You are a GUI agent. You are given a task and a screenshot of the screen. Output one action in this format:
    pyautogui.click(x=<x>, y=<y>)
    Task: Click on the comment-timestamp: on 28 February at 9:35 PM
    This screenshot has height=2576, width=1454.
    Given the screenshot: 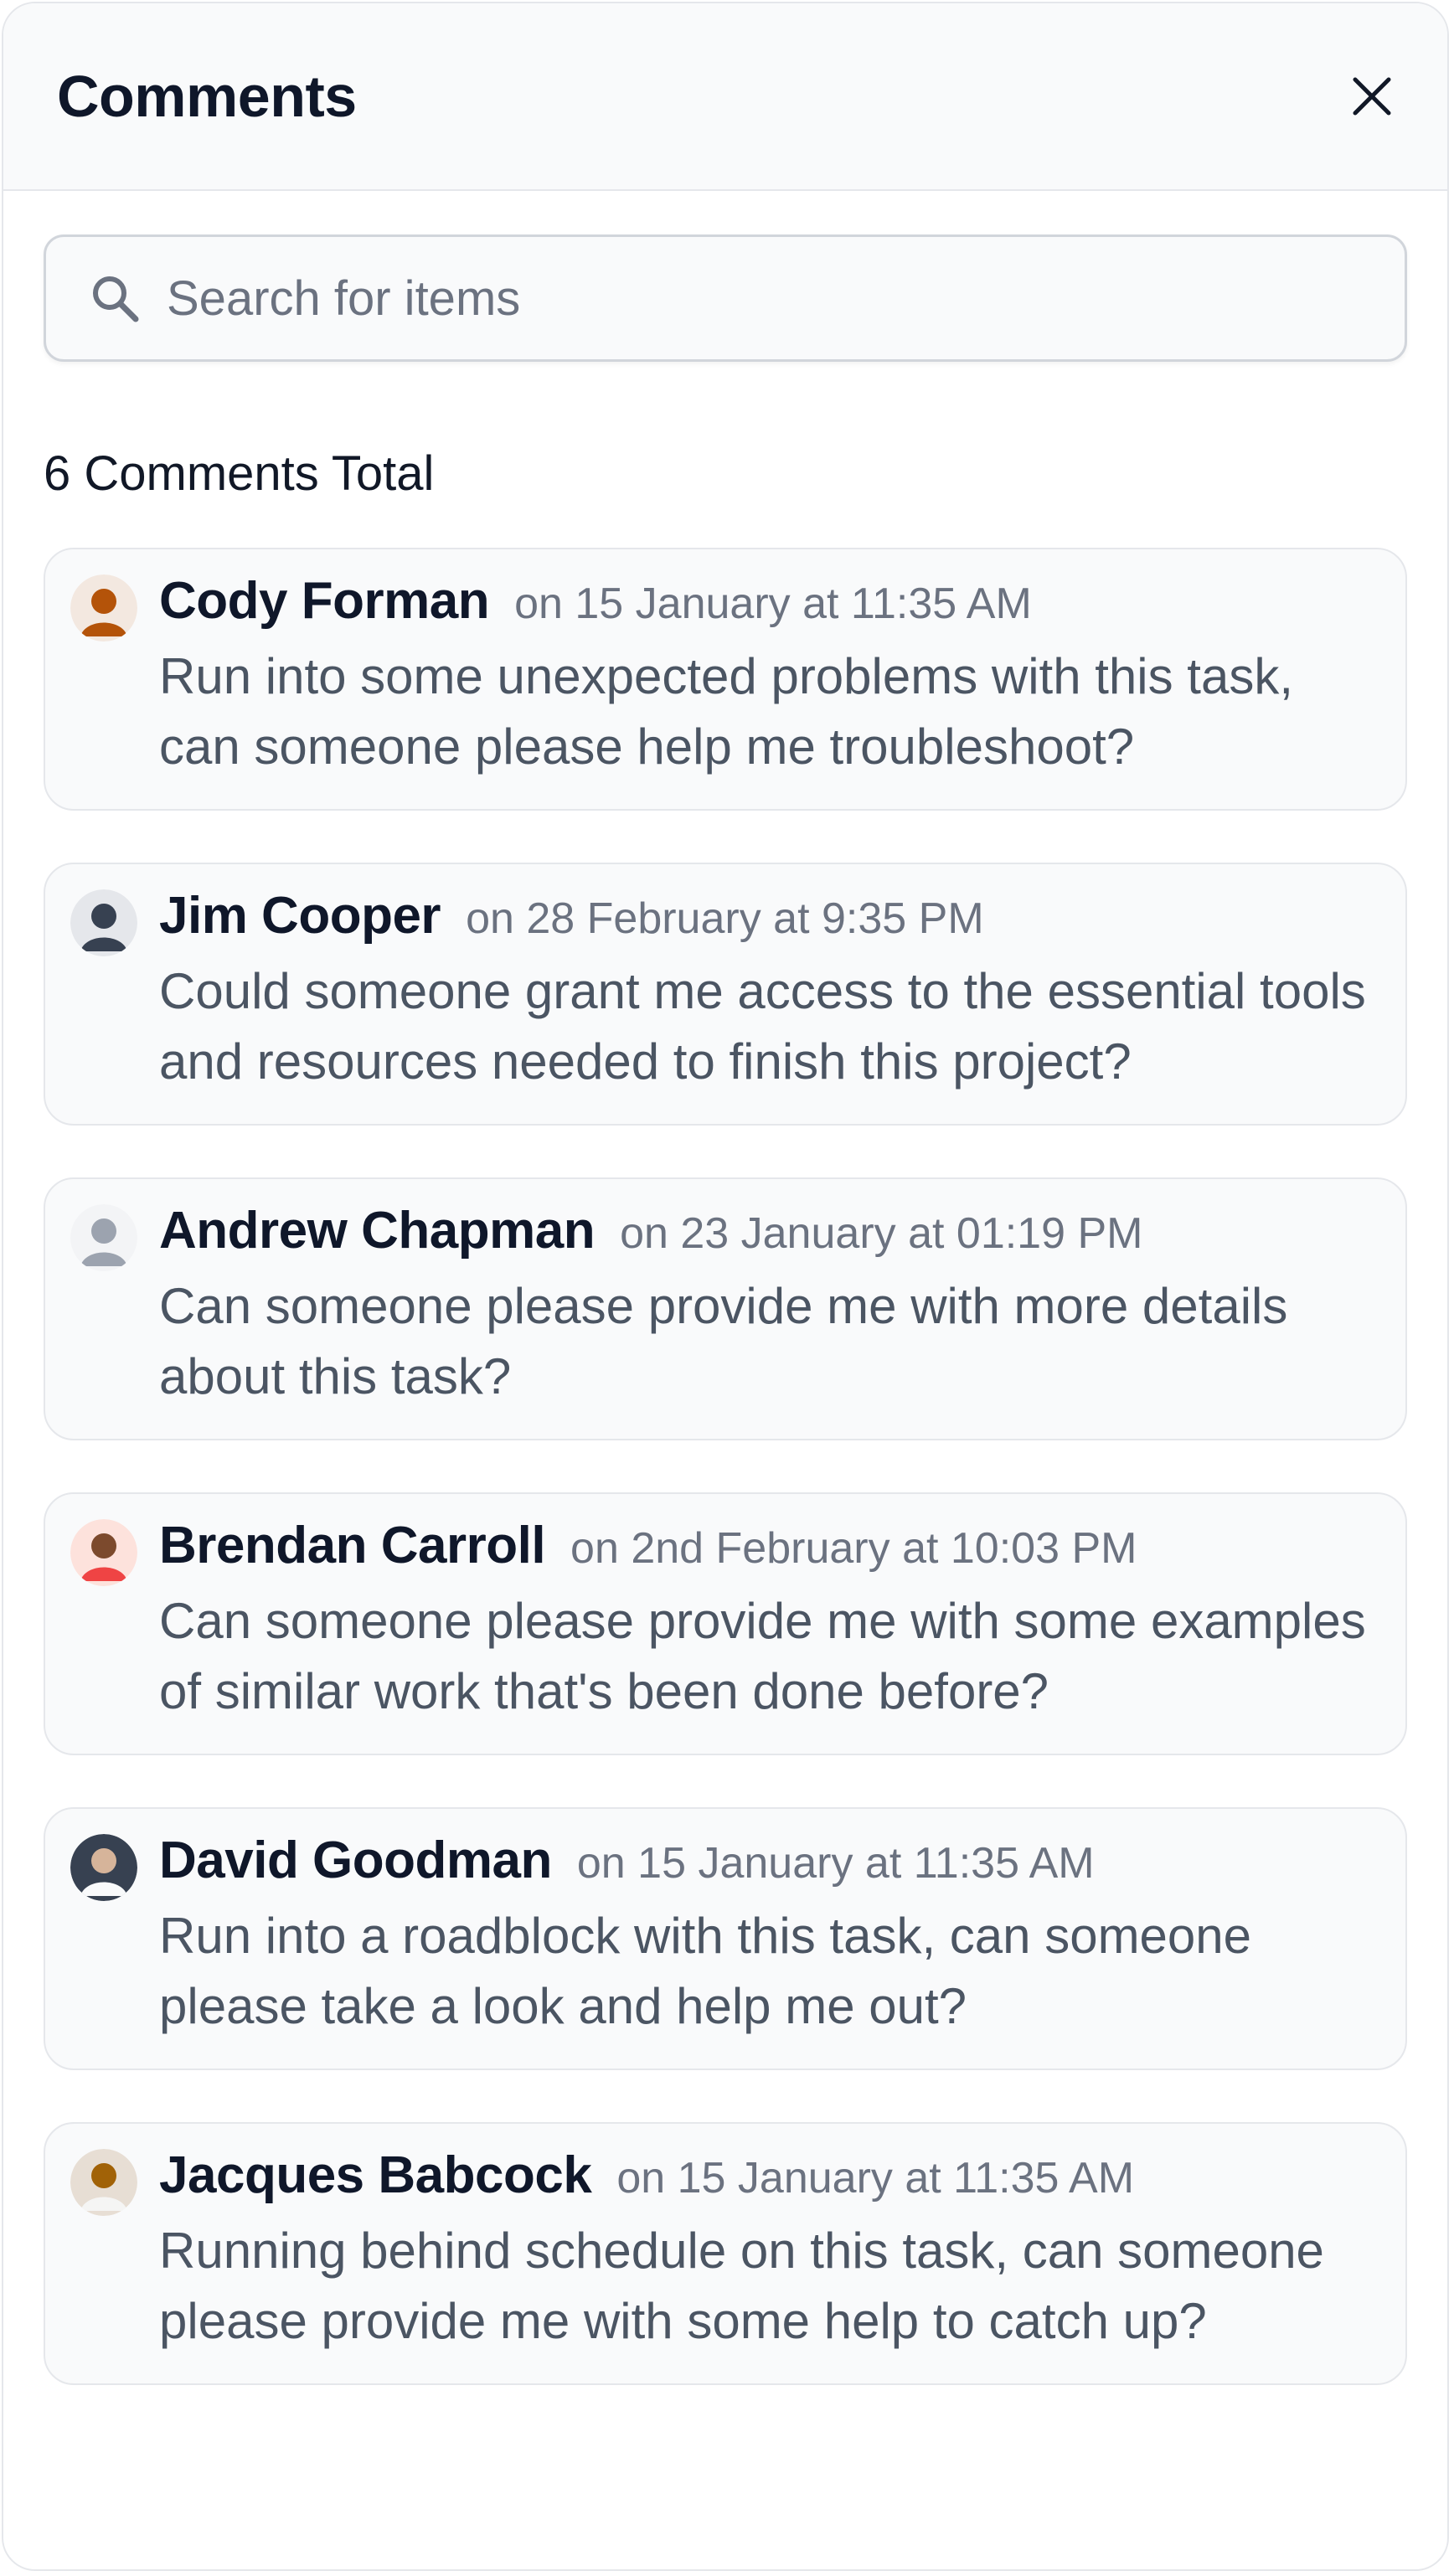 What is the action you would take?
    pyautogui.click(x=725, y=919)
    